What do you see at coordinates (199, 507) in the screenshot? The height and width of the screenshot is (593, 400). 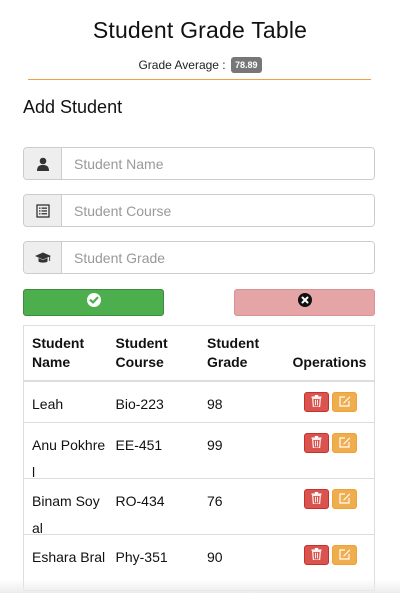 I see `table-row: Binam Soyal RO-434 76` at bounding box center [199, 507].